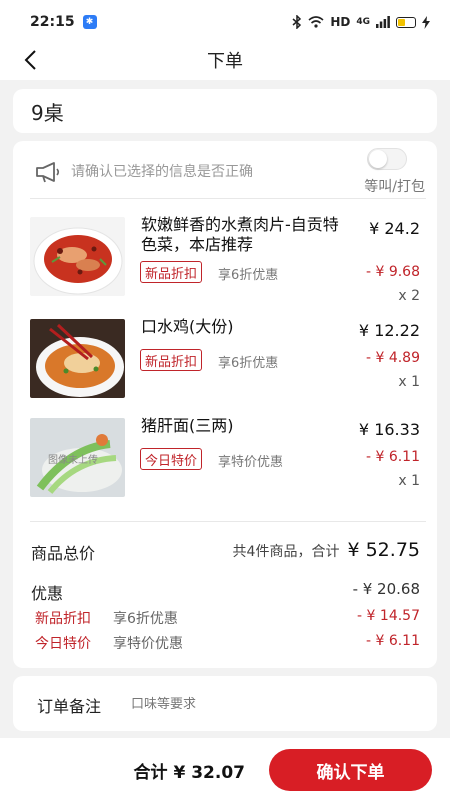 The width and height of the screenshot is (450, 800). Describe the element at coordinates (406, 22) in the screenshot. I see `battery-icon` at that location.